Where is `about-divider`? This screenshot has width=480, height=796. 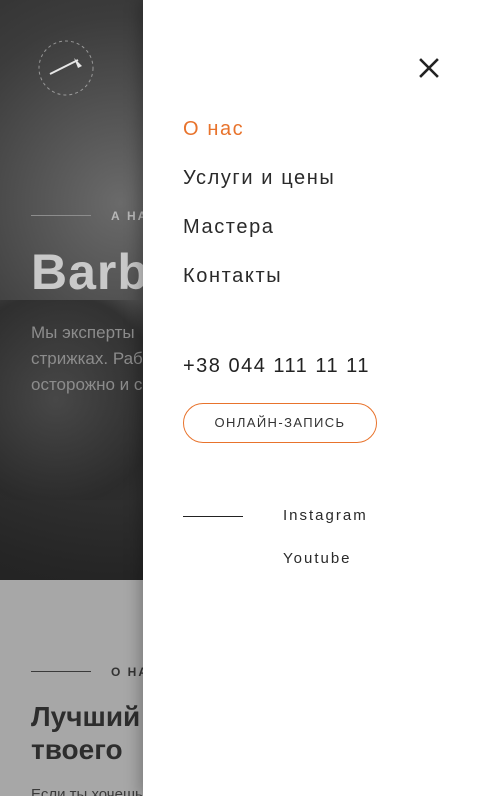
about-divider is located at coordinates (61, 671).